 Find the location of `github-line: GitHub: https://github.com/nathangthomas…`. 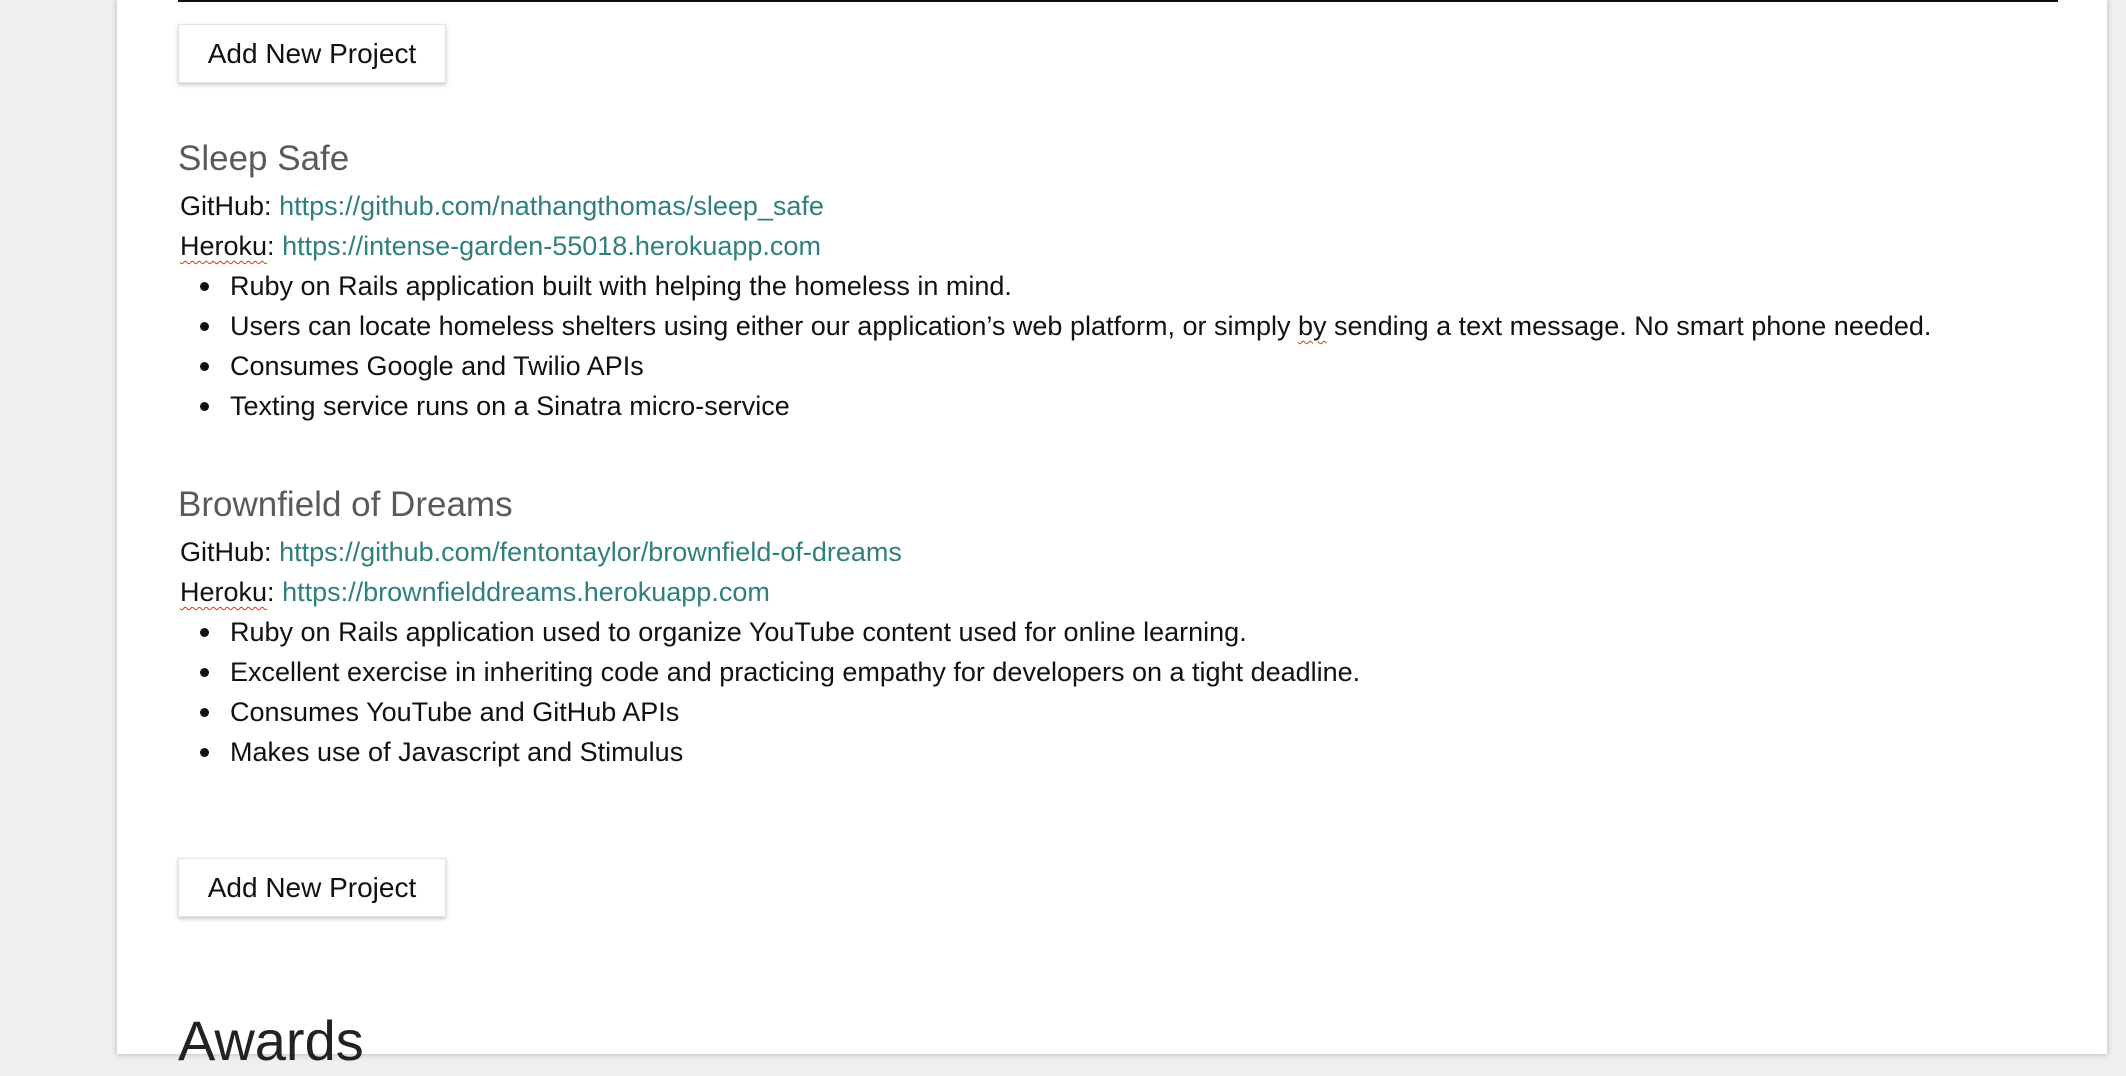

github-line: GitHub: https://github.com/nathangthomas… is located at coordinates (1118, 206).